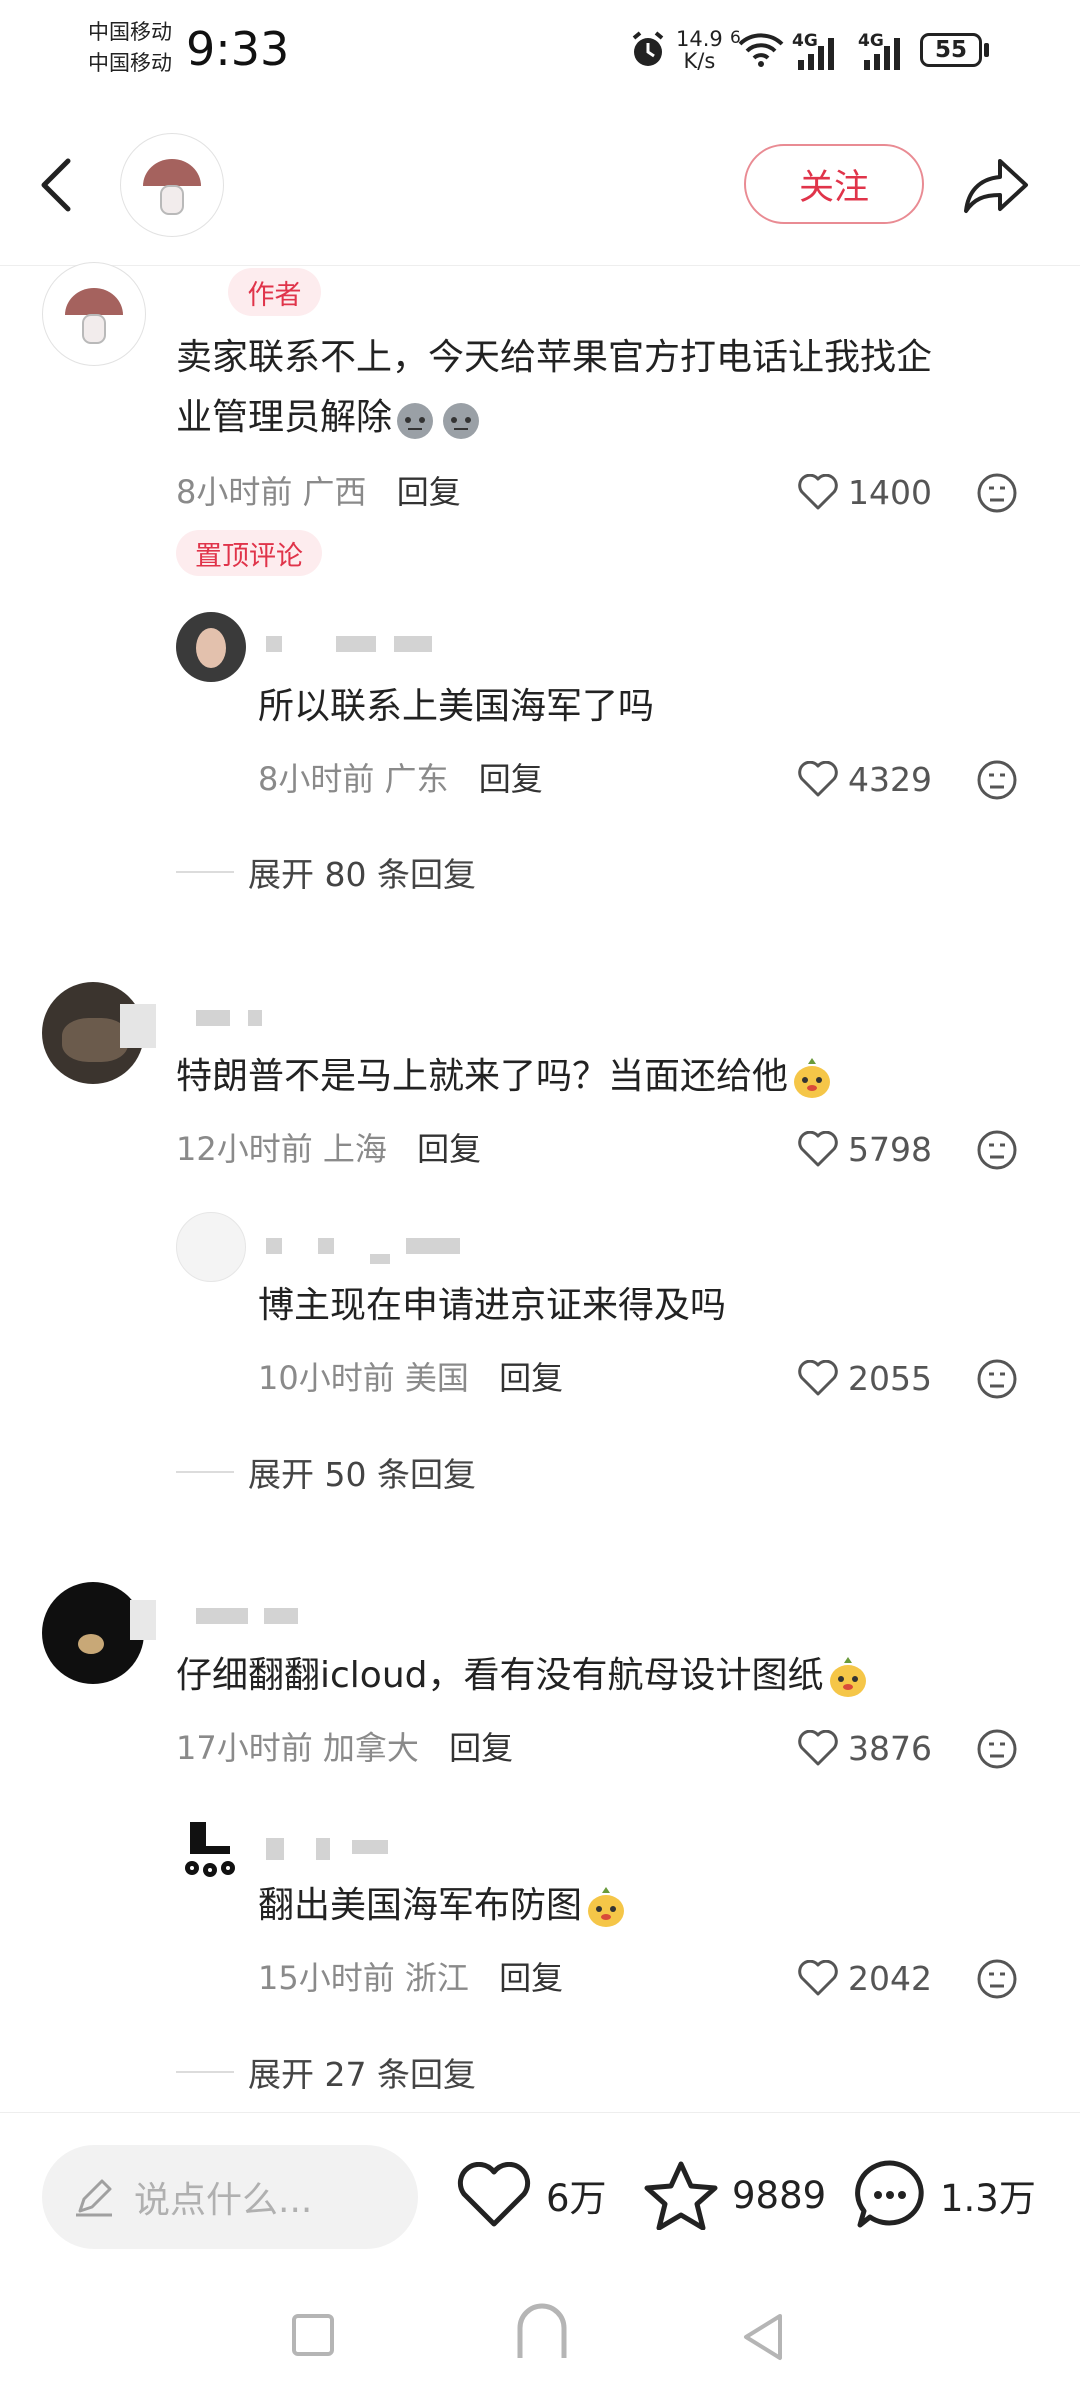  I want to click on author-tag: 作者, so click(274, 292).